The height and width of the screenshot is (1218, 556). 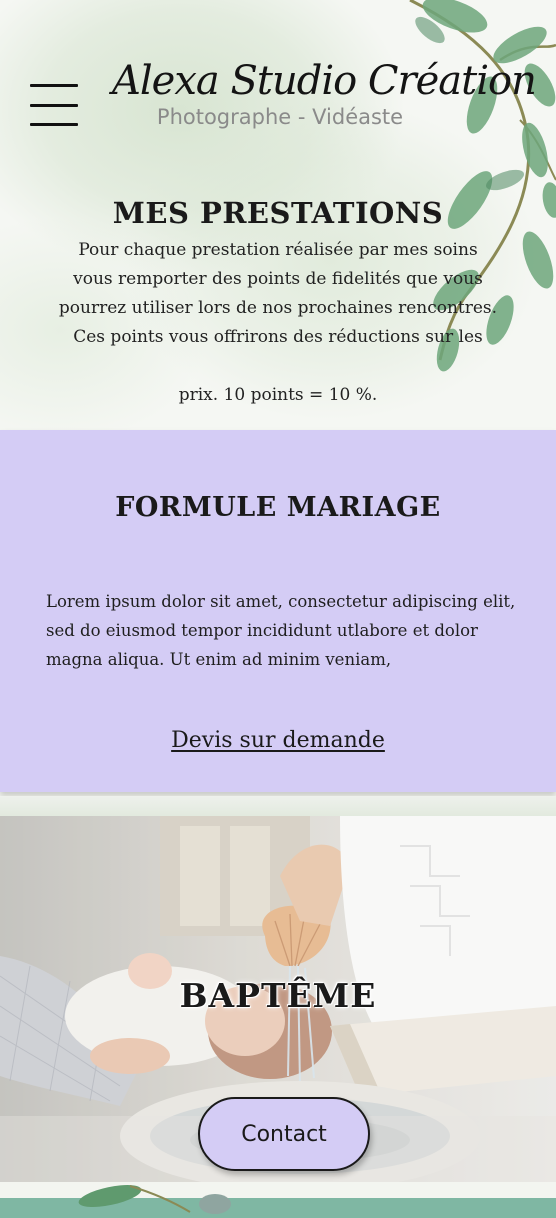 I want to click on section-divider, so click(x=278, y=807).